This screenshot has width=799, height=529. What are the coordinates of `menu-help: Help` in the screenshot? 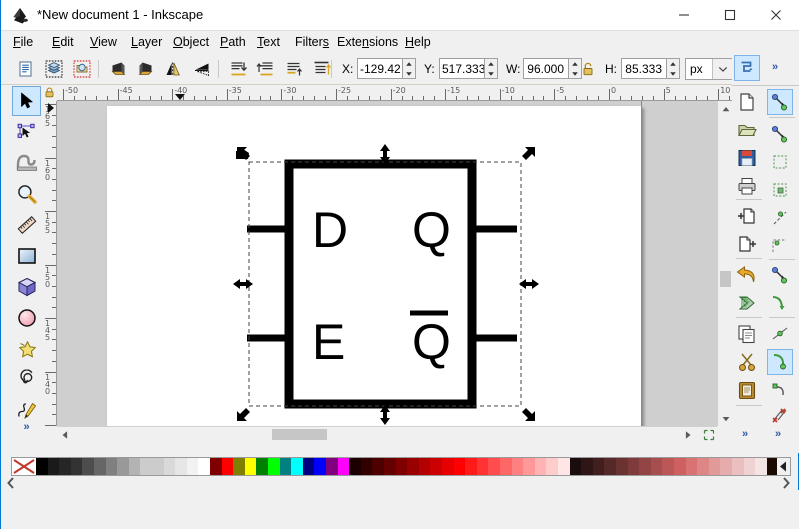 It's located at (418, 42).